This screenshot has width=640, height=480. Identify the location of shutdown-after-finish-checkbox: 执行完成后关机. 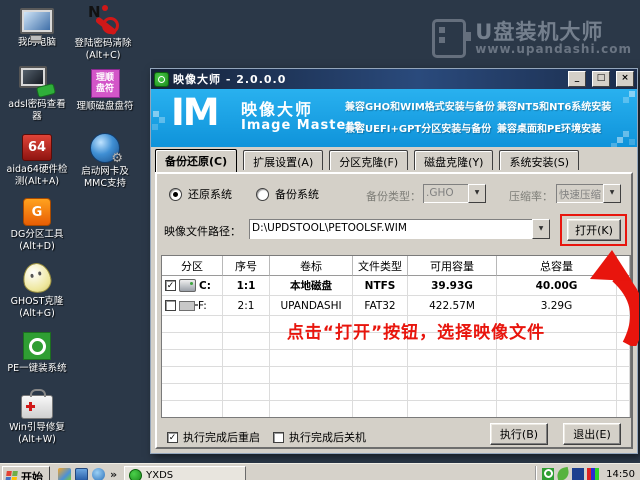
(319, 437).